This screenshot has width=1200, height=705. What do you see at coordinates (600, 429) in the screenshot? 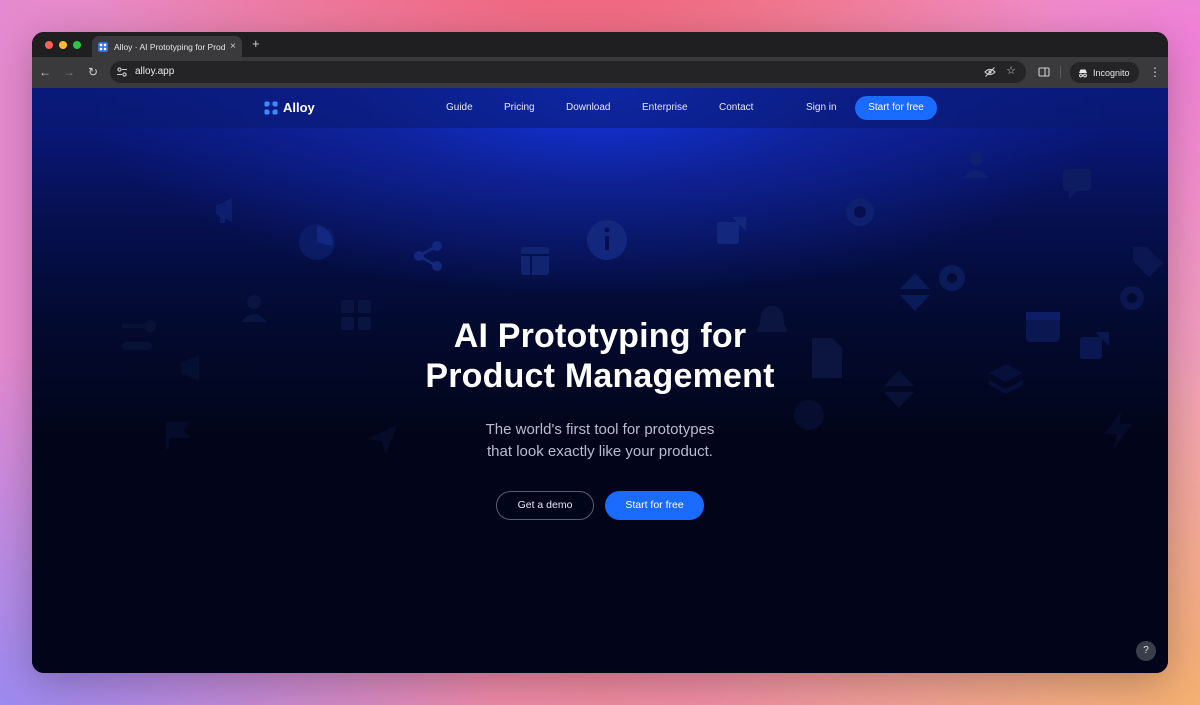
I see `hero-subtitle-line-1: The world's first tool for prototypes` at bounding box center [600, 429].